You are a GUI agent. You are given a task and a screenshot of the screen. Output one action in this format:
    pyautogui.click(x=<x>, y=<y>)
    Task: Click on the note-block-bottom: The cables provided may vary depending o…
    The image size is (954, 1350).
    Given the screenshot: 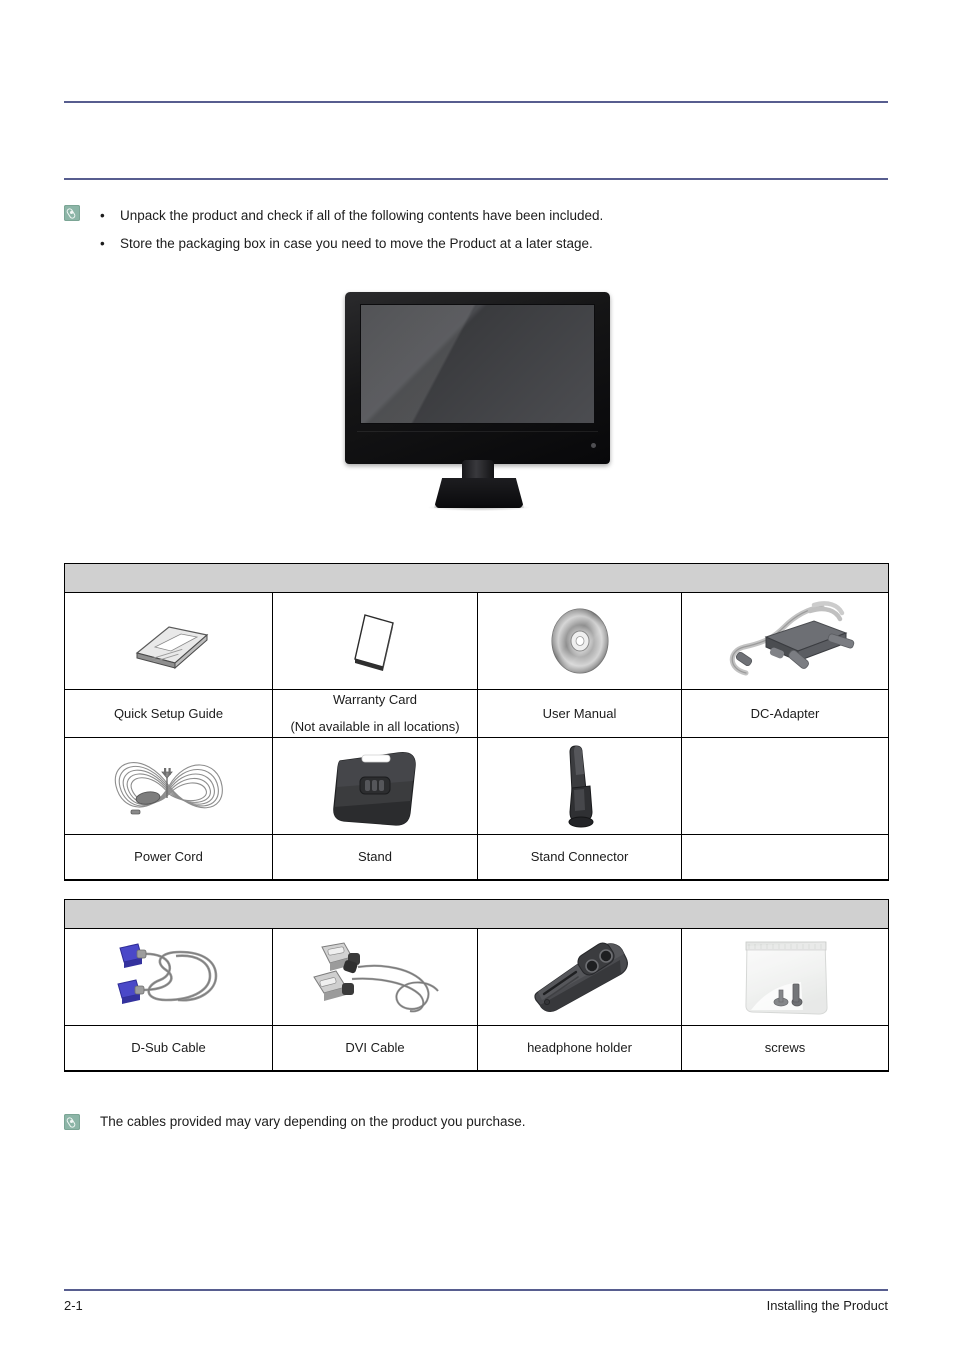 What is the action you would take?
    pyautogui.click(x=476, y=1122)
    